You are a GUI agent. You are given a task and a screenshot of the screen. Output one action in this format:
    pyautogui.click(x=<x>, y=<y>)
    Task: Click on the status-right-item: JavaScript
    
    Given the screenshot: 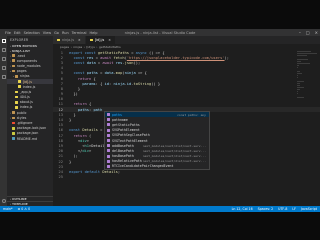 What is the action you would take?
    pyautogui.click(x=309, y=209)
    